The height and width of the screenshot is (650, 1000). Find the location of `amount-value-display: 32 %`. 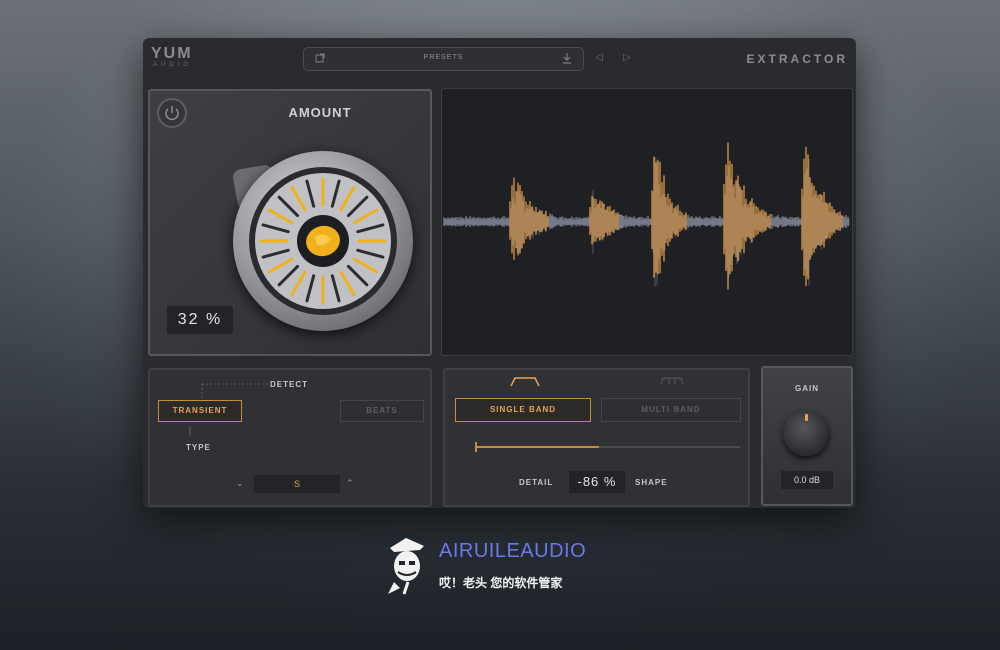

amount-value-display: 32 % is located at coordinates (200, 320).